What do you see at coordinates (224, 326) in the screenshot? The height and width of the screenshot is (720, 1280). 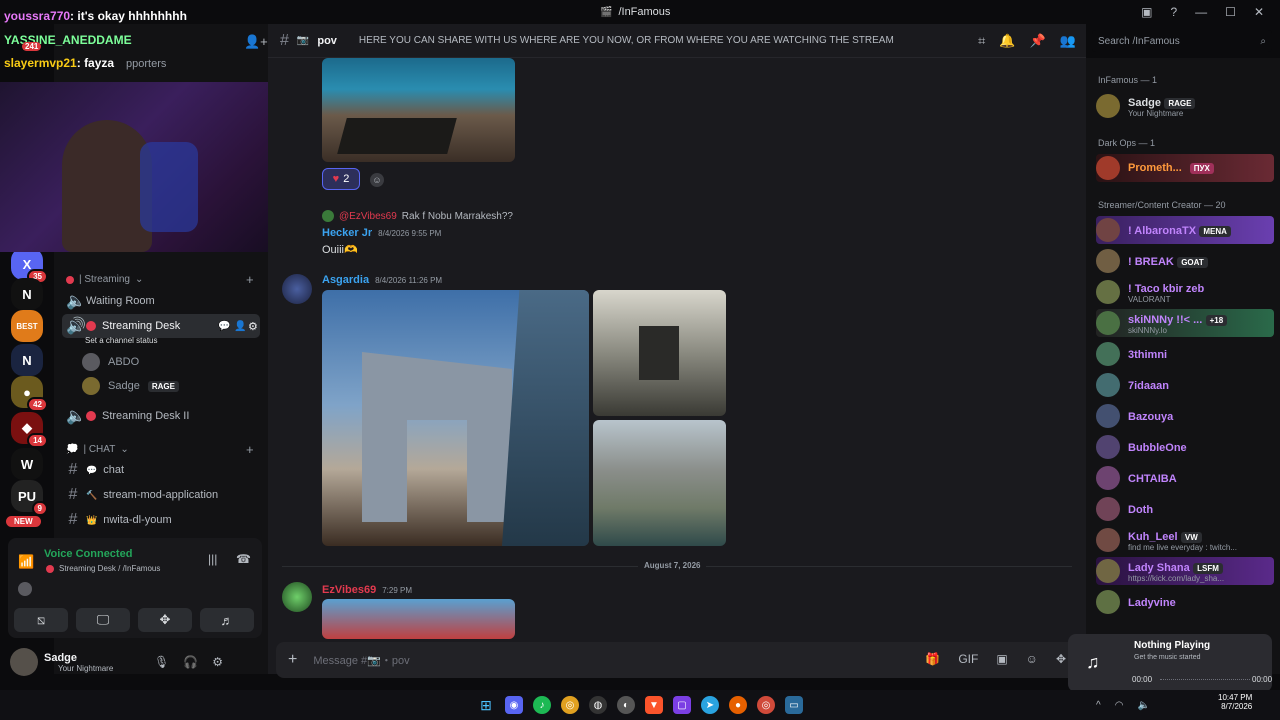 I see `chat-icon: 💬` at bounding box center [224, 326].